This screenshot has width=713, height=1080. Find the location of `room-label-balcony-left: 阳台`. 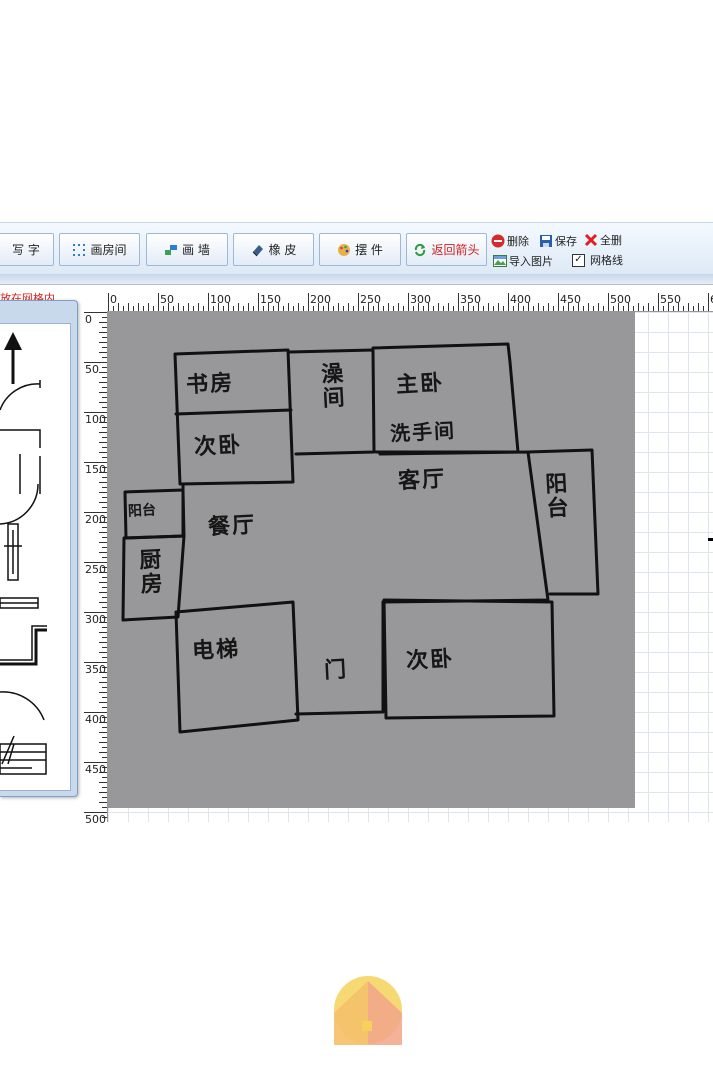

room-label-balcony-left: 阳台 is located at coordinates (142, 511).